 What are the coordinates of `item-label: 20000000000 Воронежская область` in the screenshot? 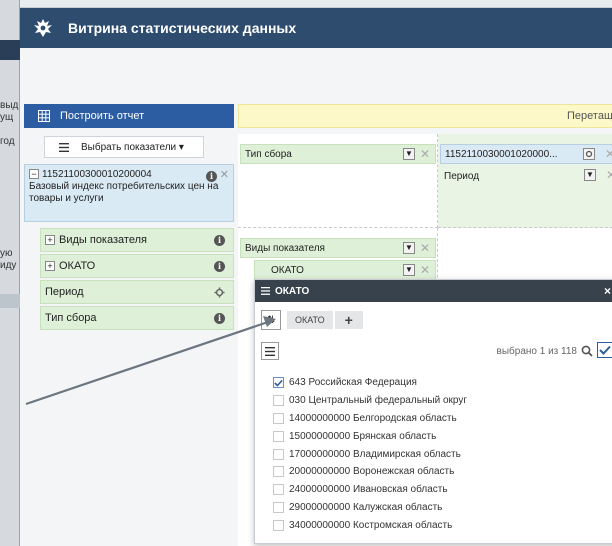 It's located at (372, 472).